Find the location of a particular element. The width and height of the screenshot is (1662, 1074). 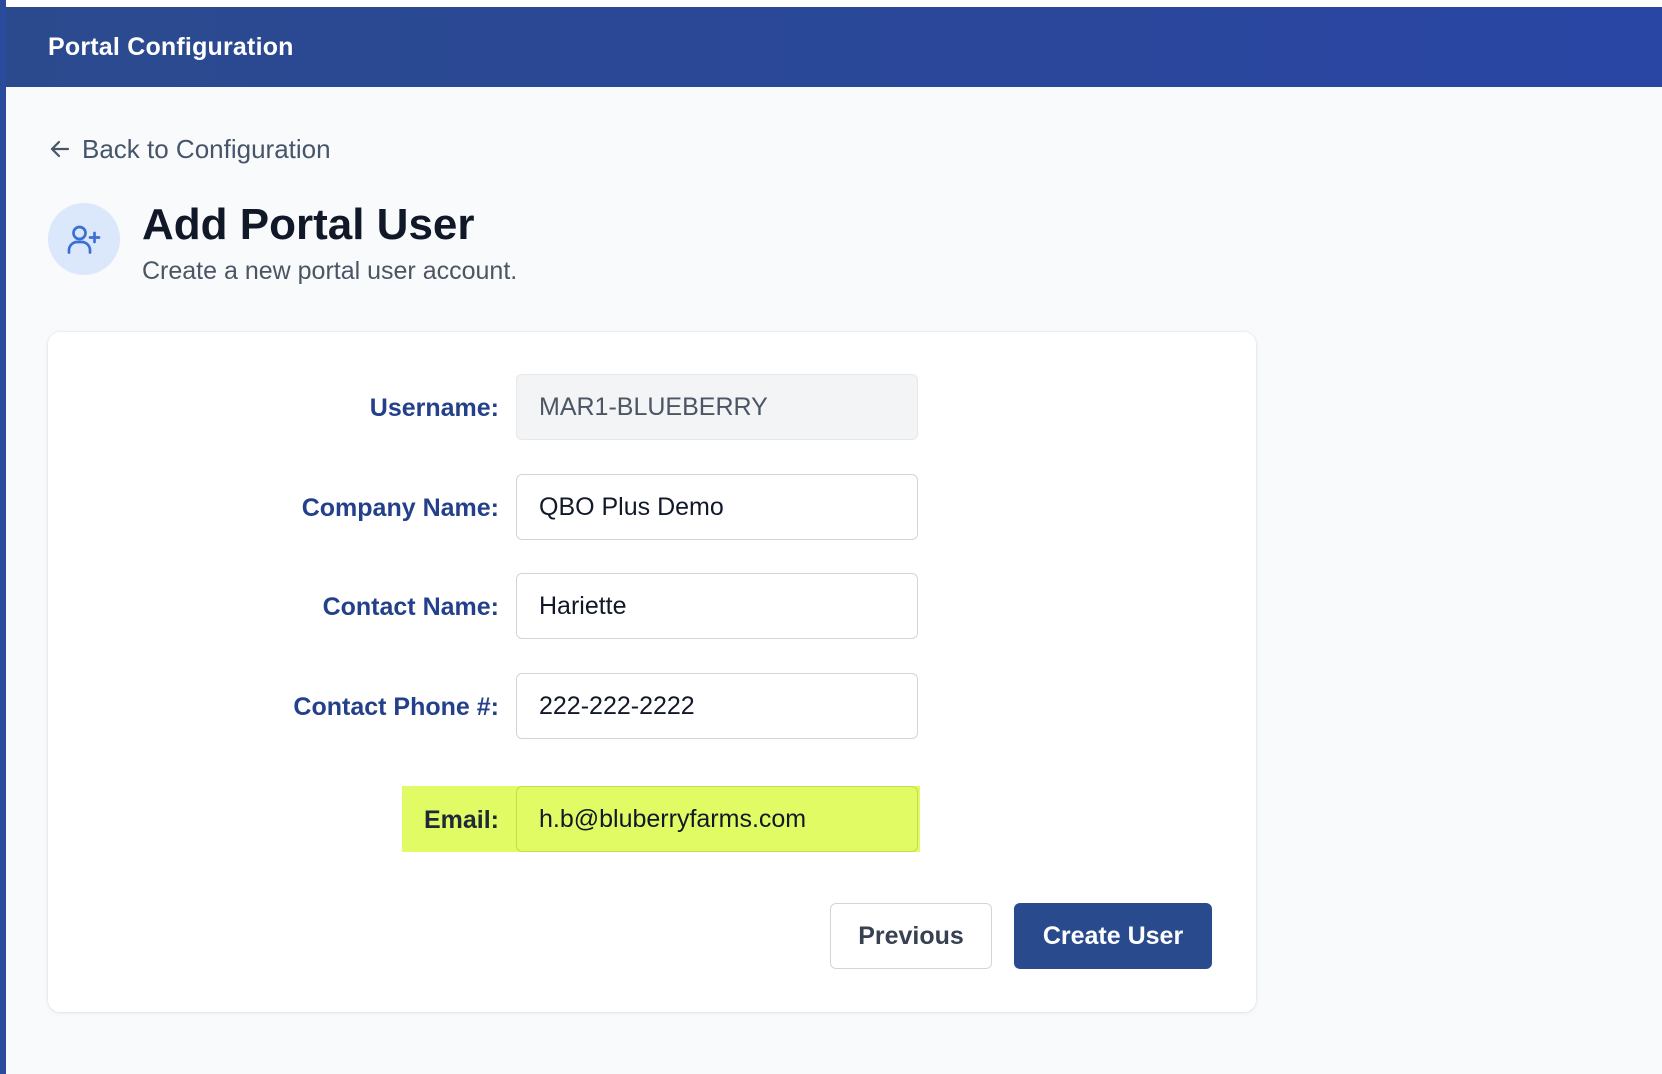

create-user-button: Create User is located at coordinates (1113, 936).